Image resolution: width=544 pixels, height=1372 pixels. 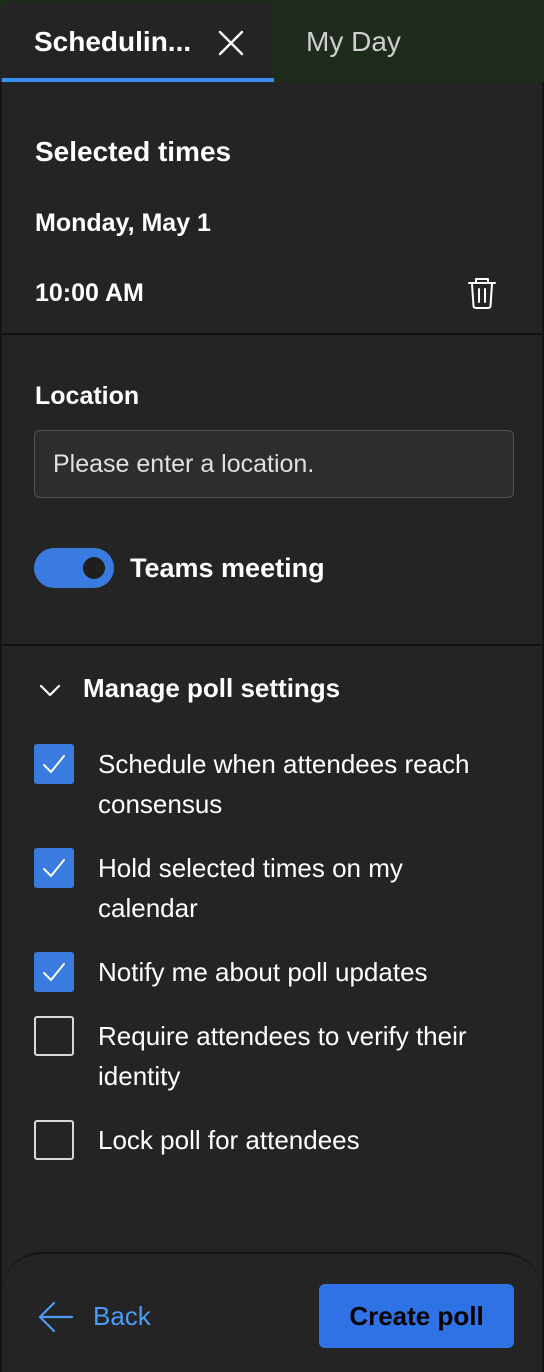 What do you see at coordinates (50, 690) in the screenshot?
I see `chevron-down-icon` at bounding box center [50, 690].